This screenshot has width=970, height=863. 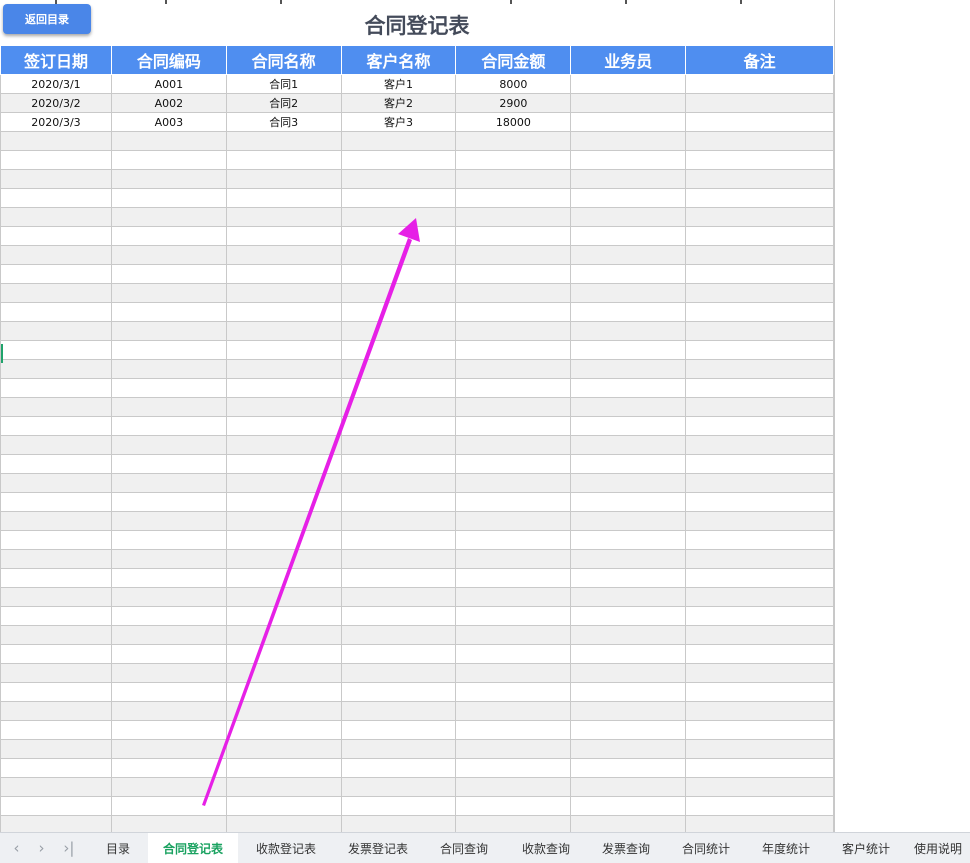 I want to click on table-cell: 18000, so click(x=513, y=122).